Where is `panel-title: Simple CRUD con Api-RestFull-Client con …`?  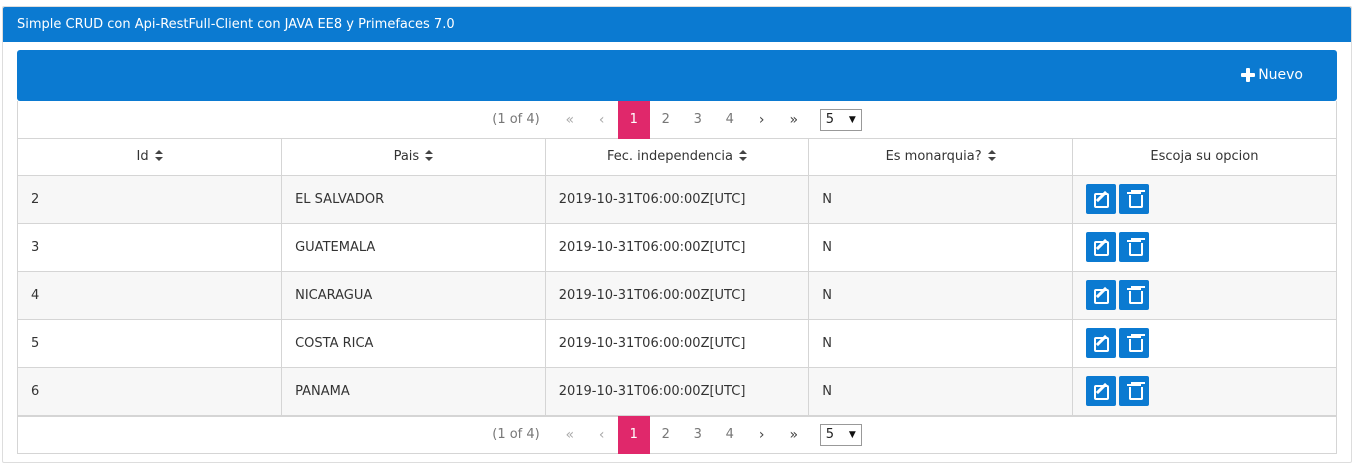
panel-title: Simple CRUD con Api-RestFull-Client con … is located at coordinates (677, 24).